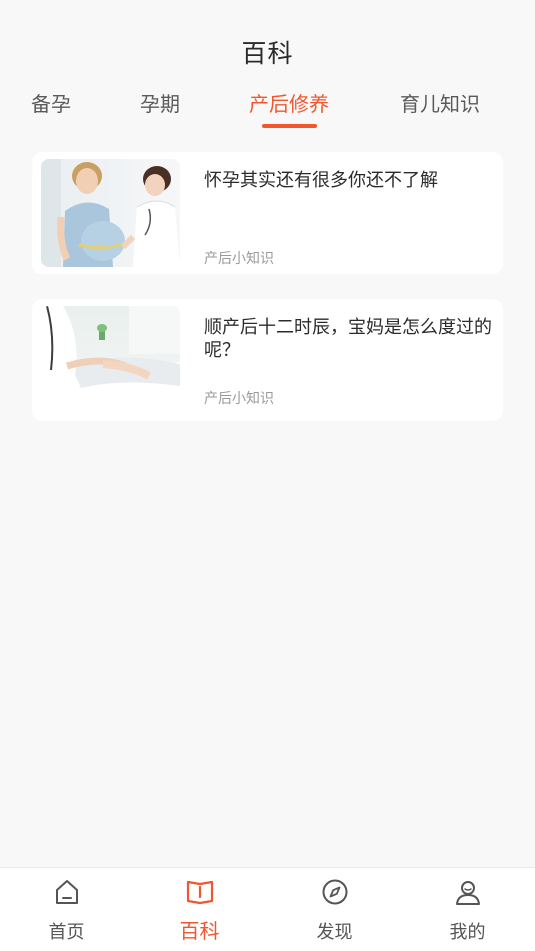 The height and width of the screenshot is (951, 535). What do you see at coordinates (289, 102) in the screenshot?
I see `tab-chanhou: 产后修养` at bounding box center [289, 102].